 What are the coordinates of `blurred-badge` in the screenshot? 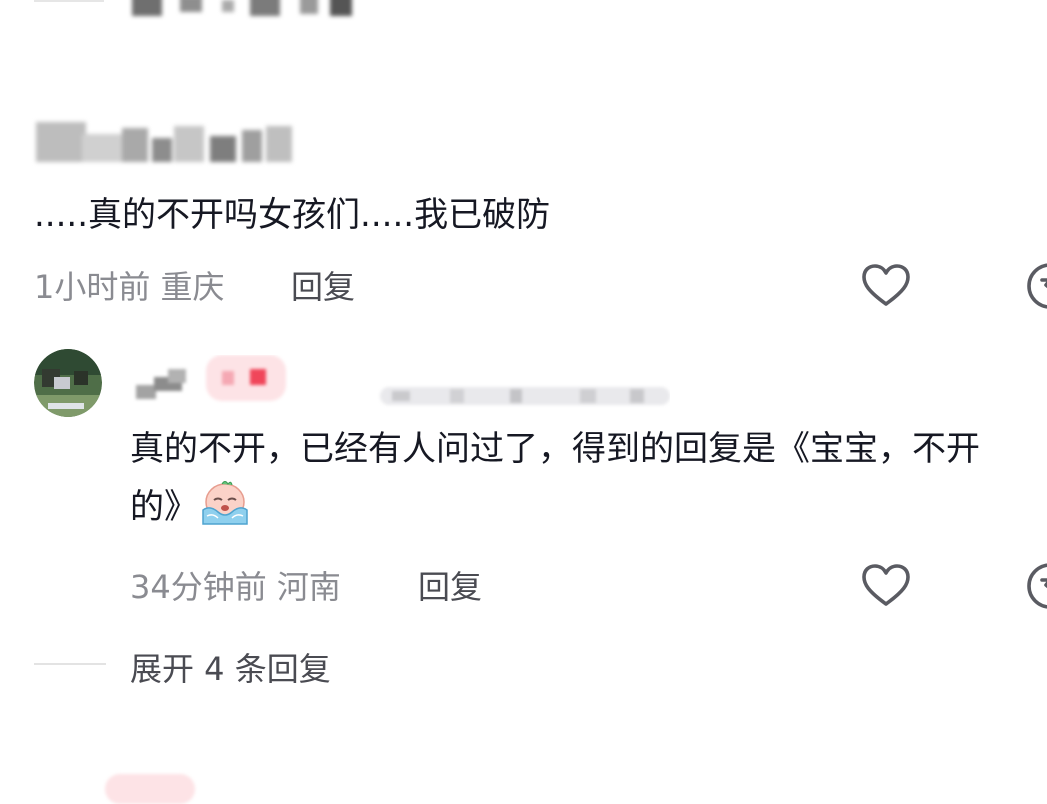 It's located at (150, 789).